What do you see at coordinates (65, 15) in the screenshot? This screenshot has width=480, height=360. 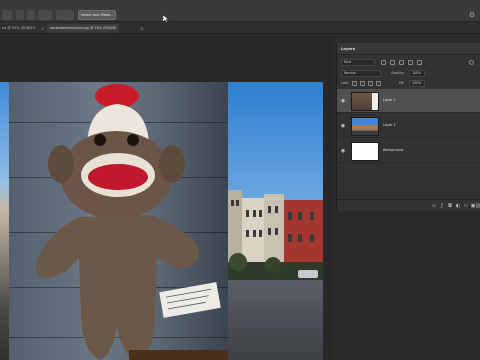 I see `anti-alias-toggle` at bounding box center [65, 15].